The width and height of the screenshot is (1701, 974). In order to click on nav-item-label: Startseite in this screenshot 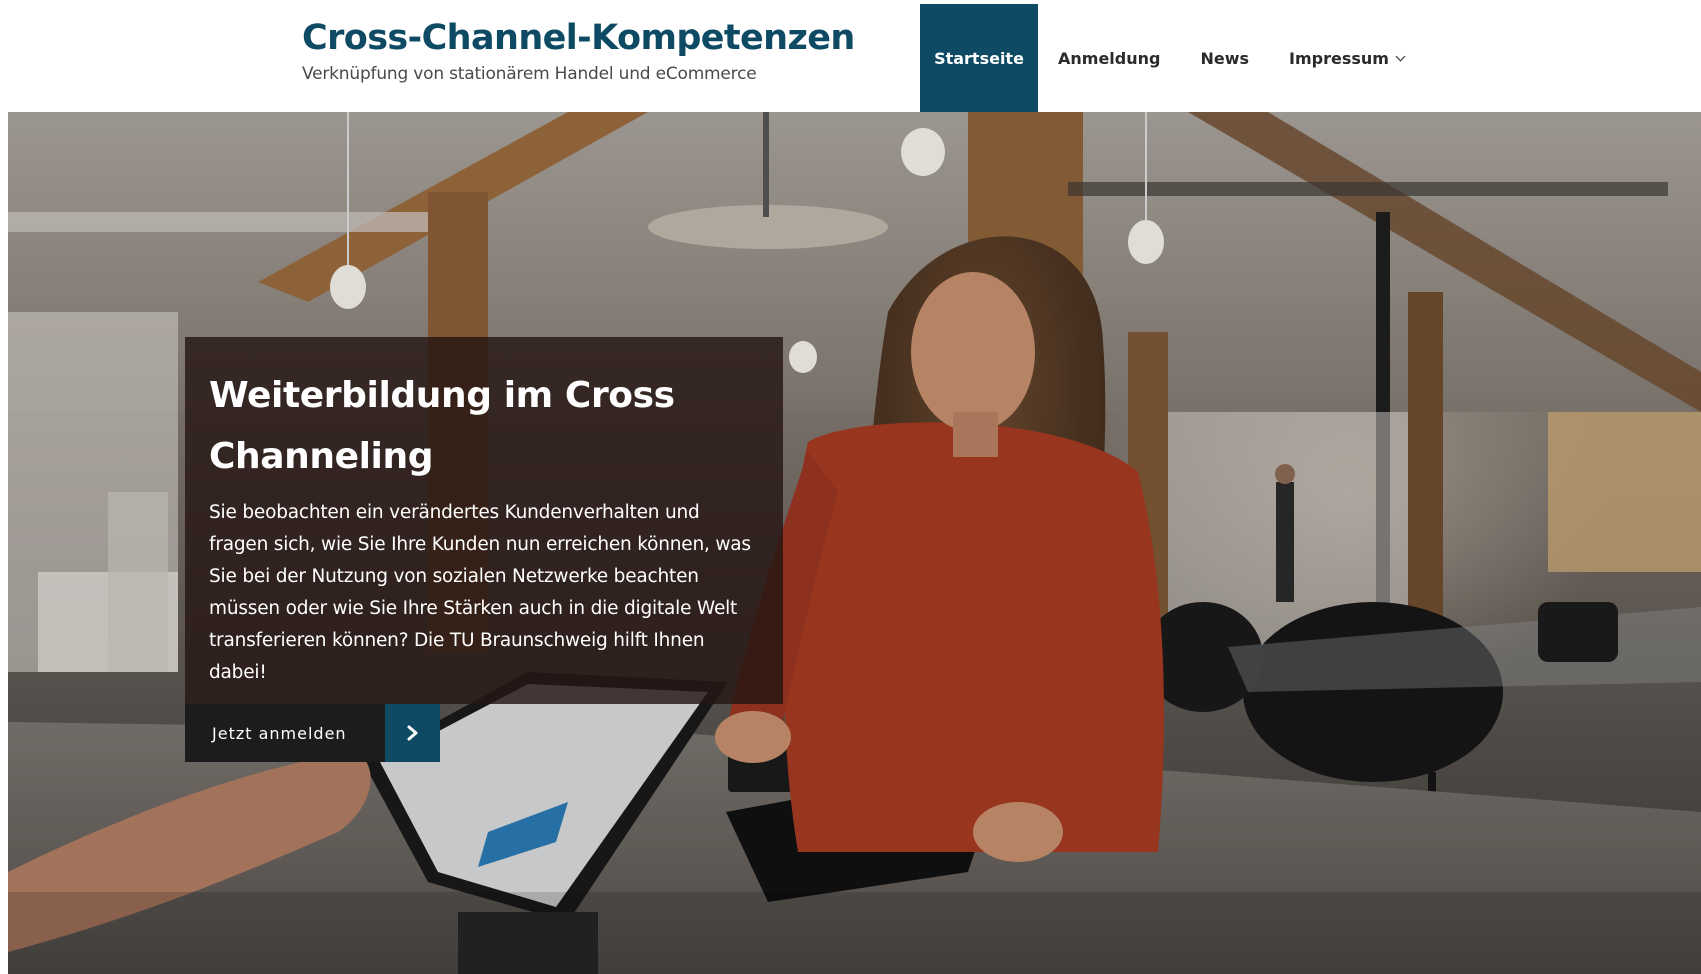, I will do `click(979, 58)`.